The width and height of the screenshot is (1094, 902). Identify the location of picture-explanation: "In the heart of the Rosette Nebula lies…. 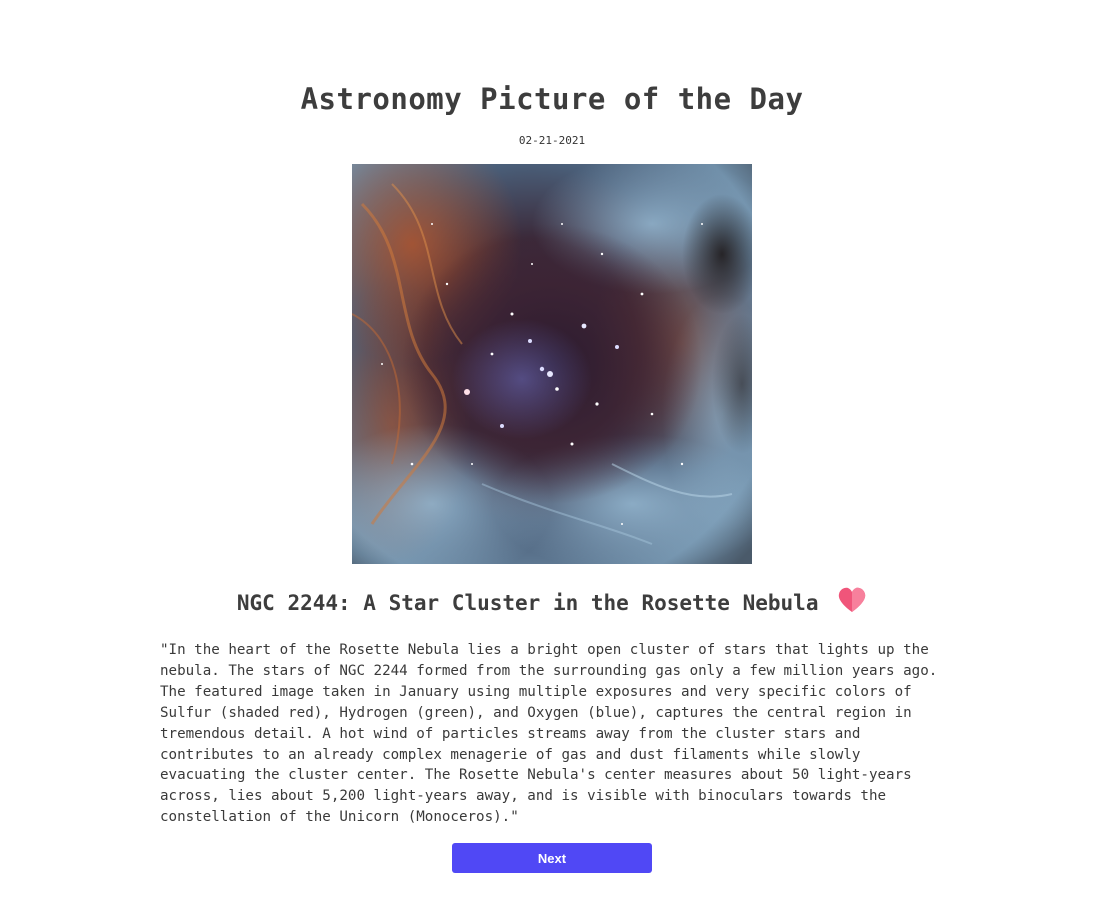
(549, 734).